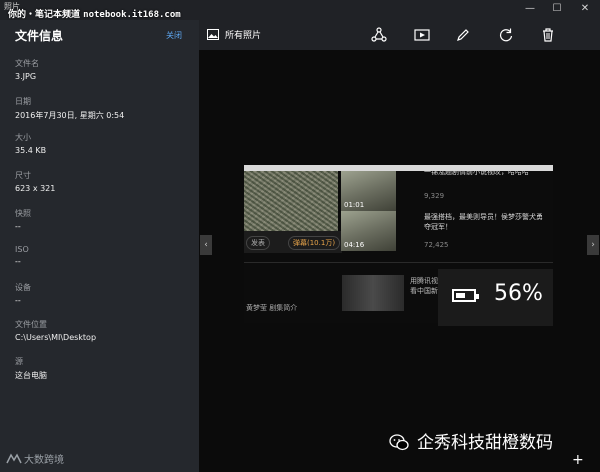 The image size is (600, 472). Describe the element at coordinates (26, 76) in the screenshot. I see `field-value: 3.JPG` at that location.